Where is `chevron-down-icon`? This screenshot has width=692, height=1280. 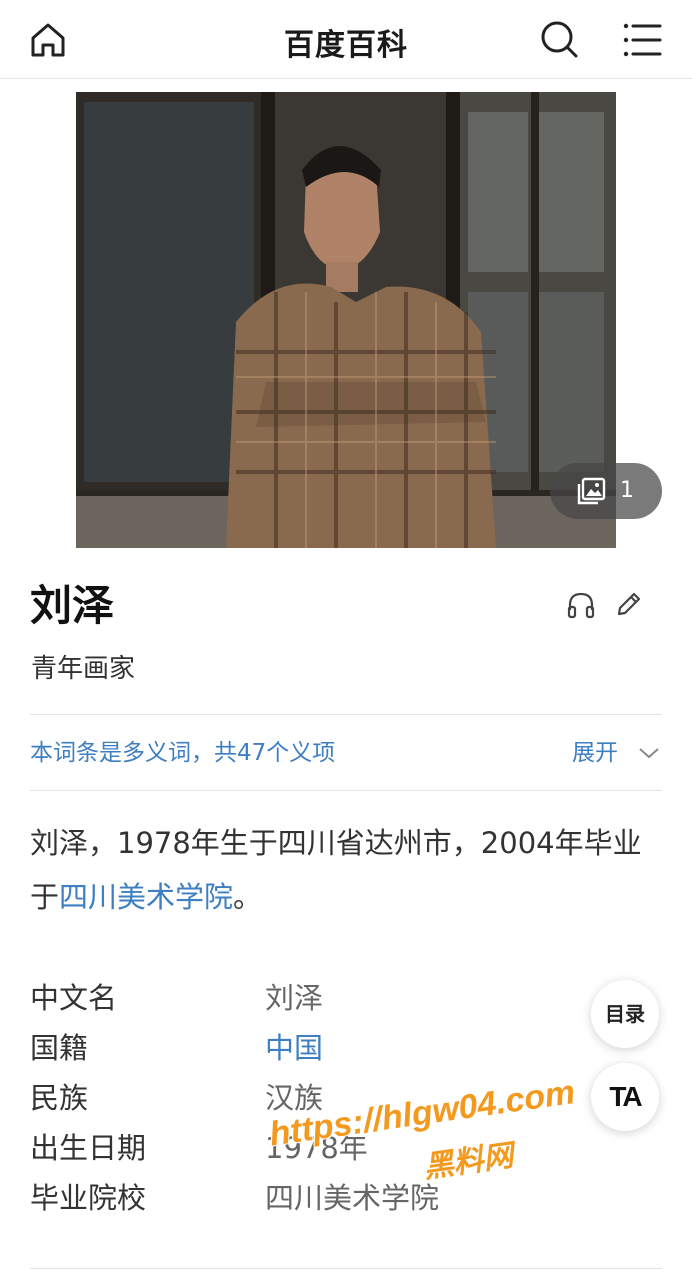
chevron-down-icon is located at coordinates (649, 753).